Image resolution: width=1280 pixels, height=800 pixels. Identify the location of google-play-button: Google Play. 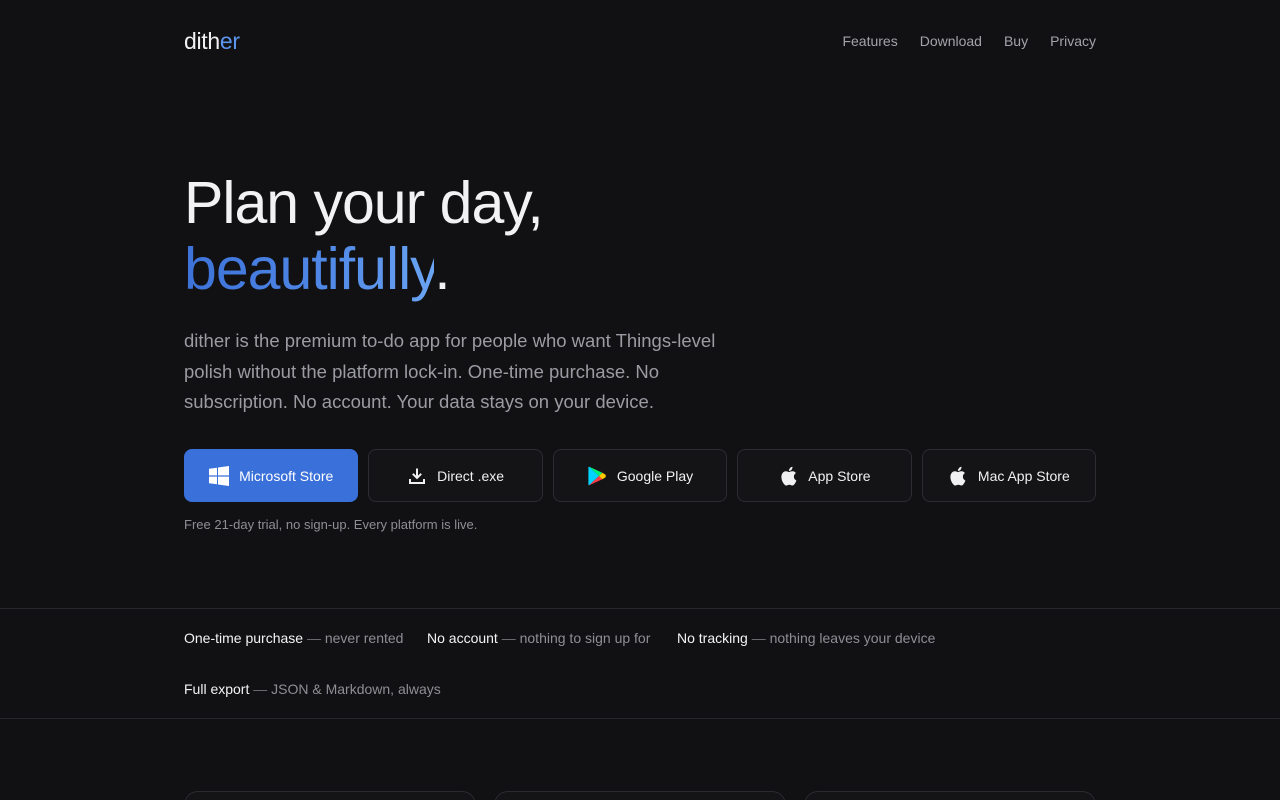
(640, 475).